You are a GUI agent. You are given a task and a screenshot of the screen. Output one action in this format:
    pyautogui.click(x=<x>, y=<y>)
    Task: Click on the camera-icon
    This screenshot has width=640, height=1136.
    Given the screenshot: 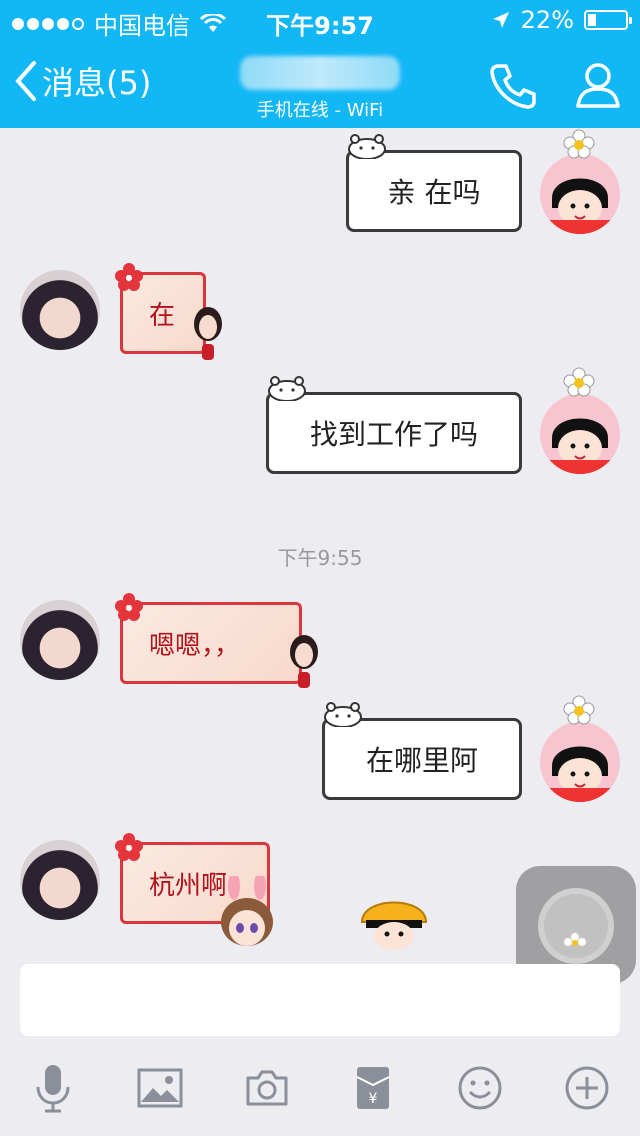 What is the action you would take?
    pyautogui.click(x=267, y=1088)
    